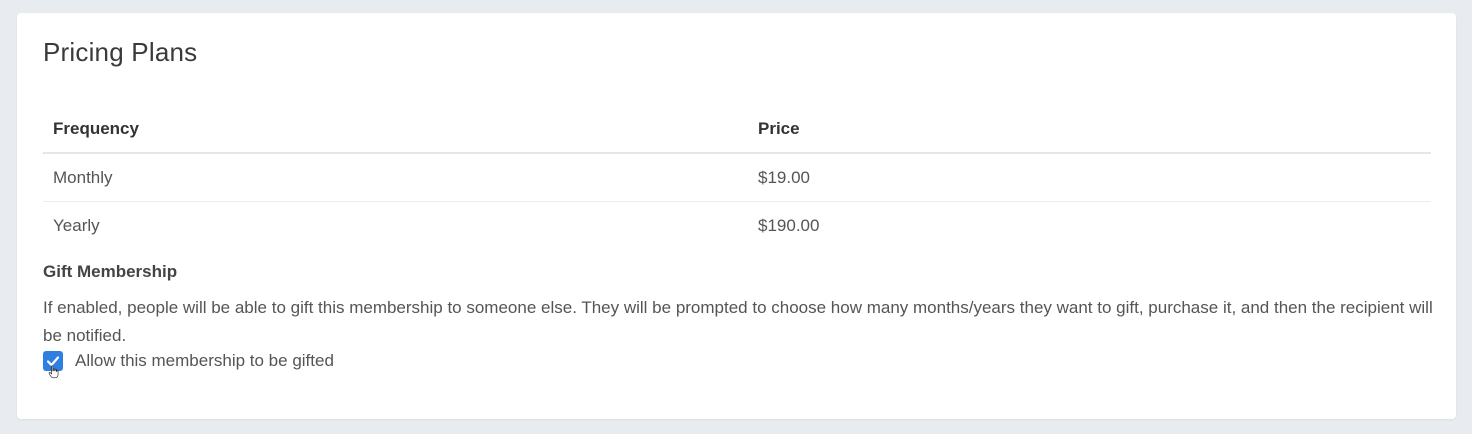 Image resolution: width=1472 pixels, height=434 pixels. Describe the element at coordinates (789, 225) in the screenshot. I see `row-price: $190.00` at that location.